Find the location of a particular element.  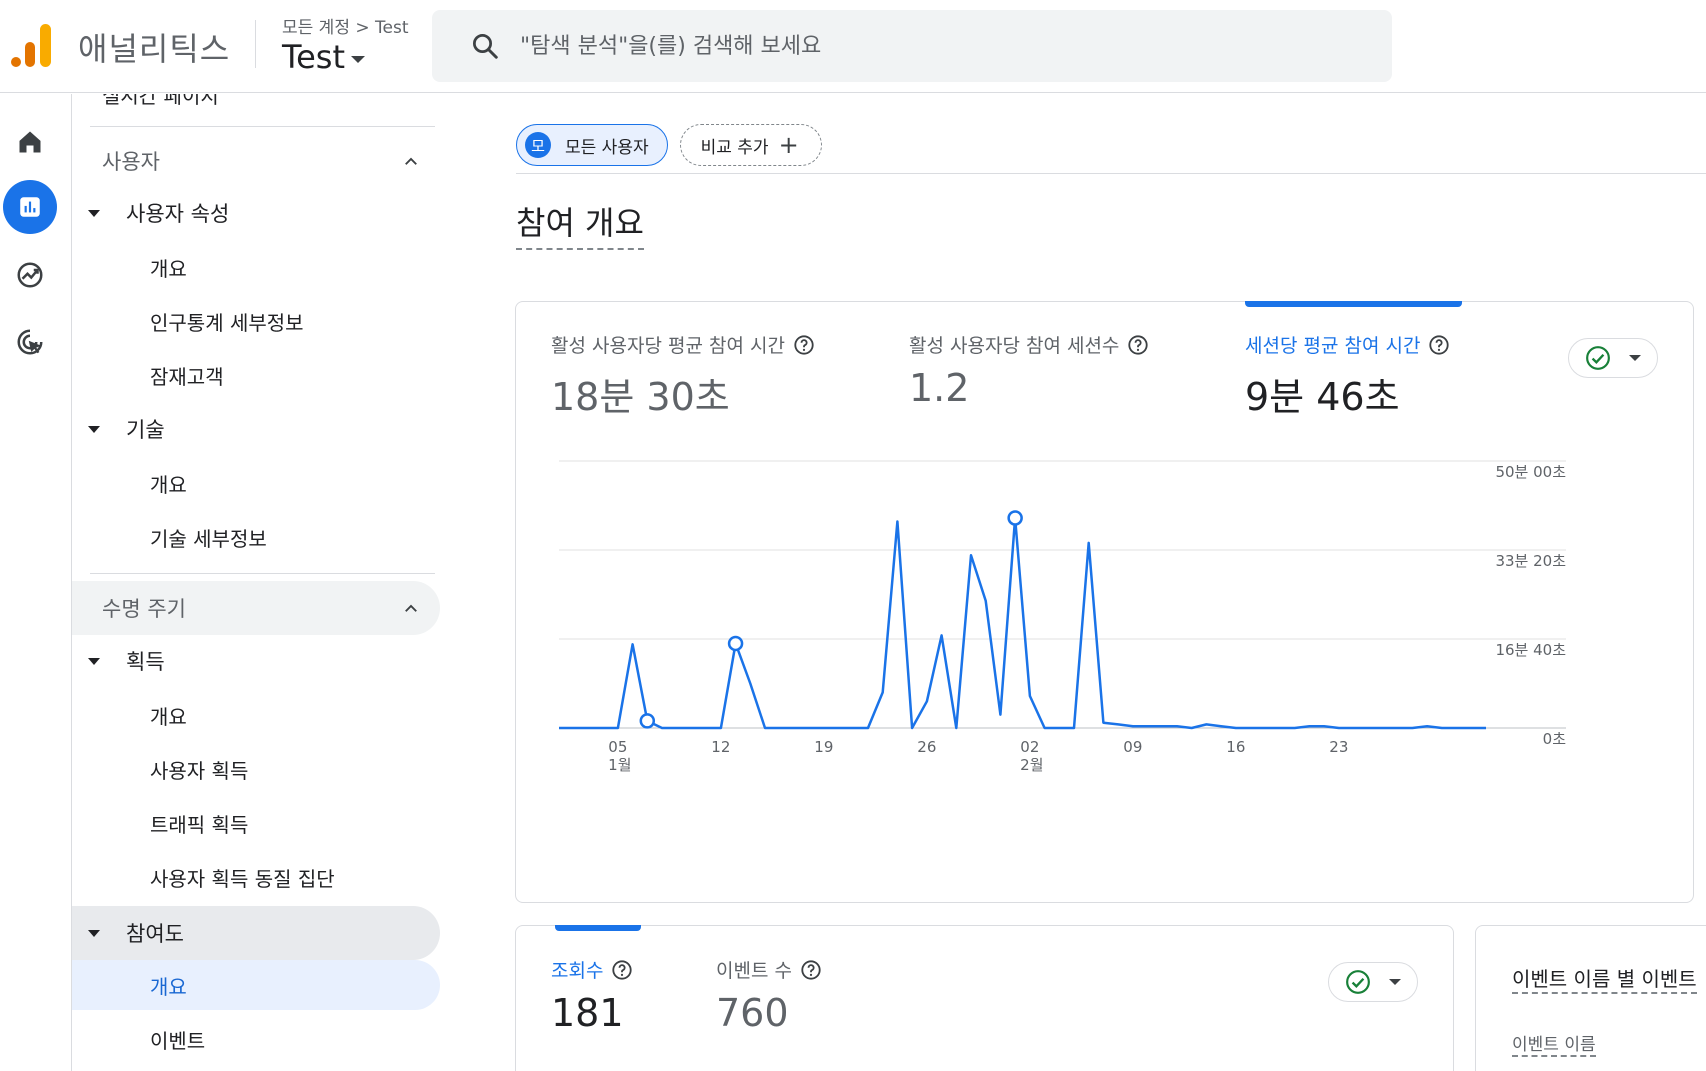

nav-item-engagement-overview: 개요 is located at coordinates (256, 985).